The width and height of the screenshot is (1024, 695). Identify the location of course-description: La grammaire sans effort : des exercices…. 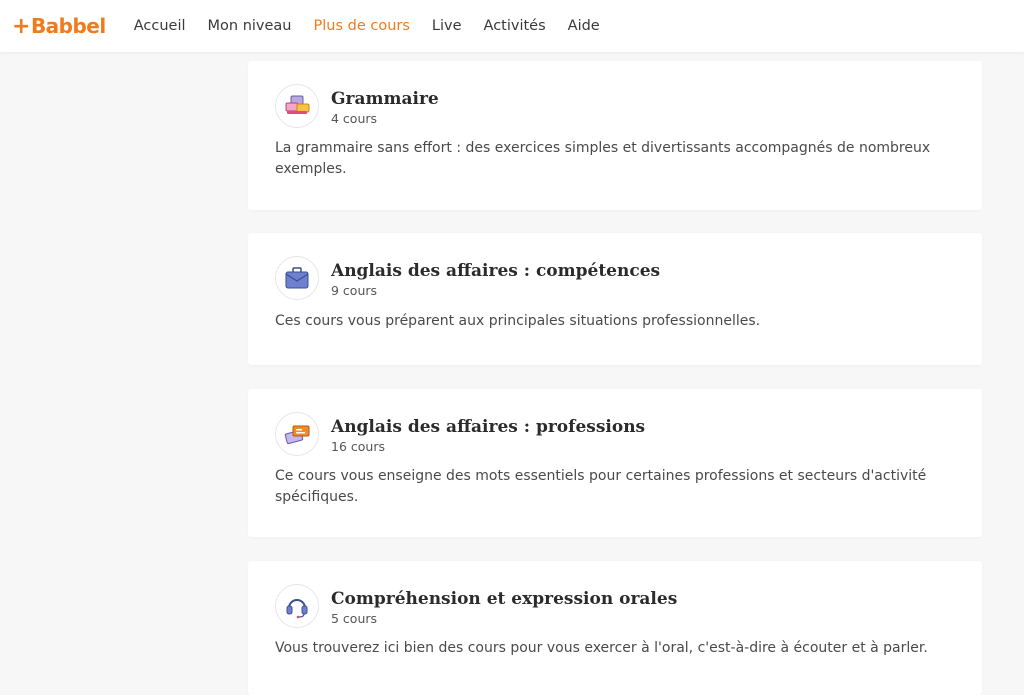
(603, 158).